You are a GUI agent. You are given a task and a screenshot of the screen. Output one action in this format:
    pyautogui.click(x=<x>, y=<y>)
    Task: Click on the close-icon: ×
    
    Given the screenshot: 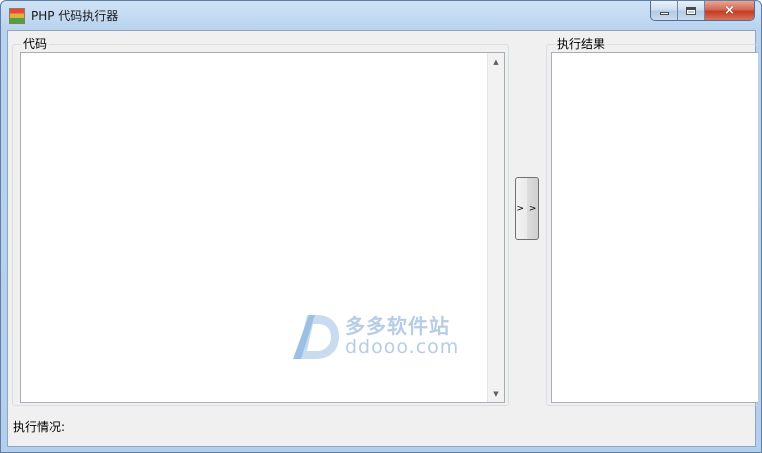 What is the action you would take?
    pyautogui.click(x=729, y=10)
    